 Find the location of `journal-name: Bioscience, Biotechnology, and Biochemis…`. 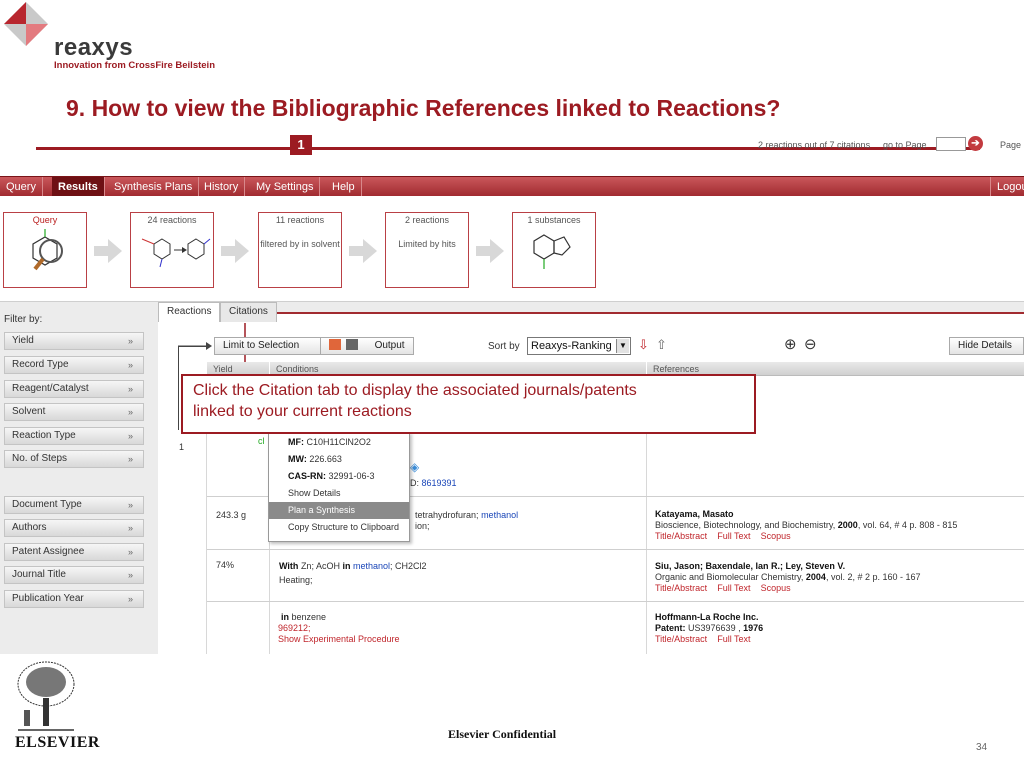

journal-name: Bioscience, Biotechnology, and Biochemis… is located at coordinates (745, 525).